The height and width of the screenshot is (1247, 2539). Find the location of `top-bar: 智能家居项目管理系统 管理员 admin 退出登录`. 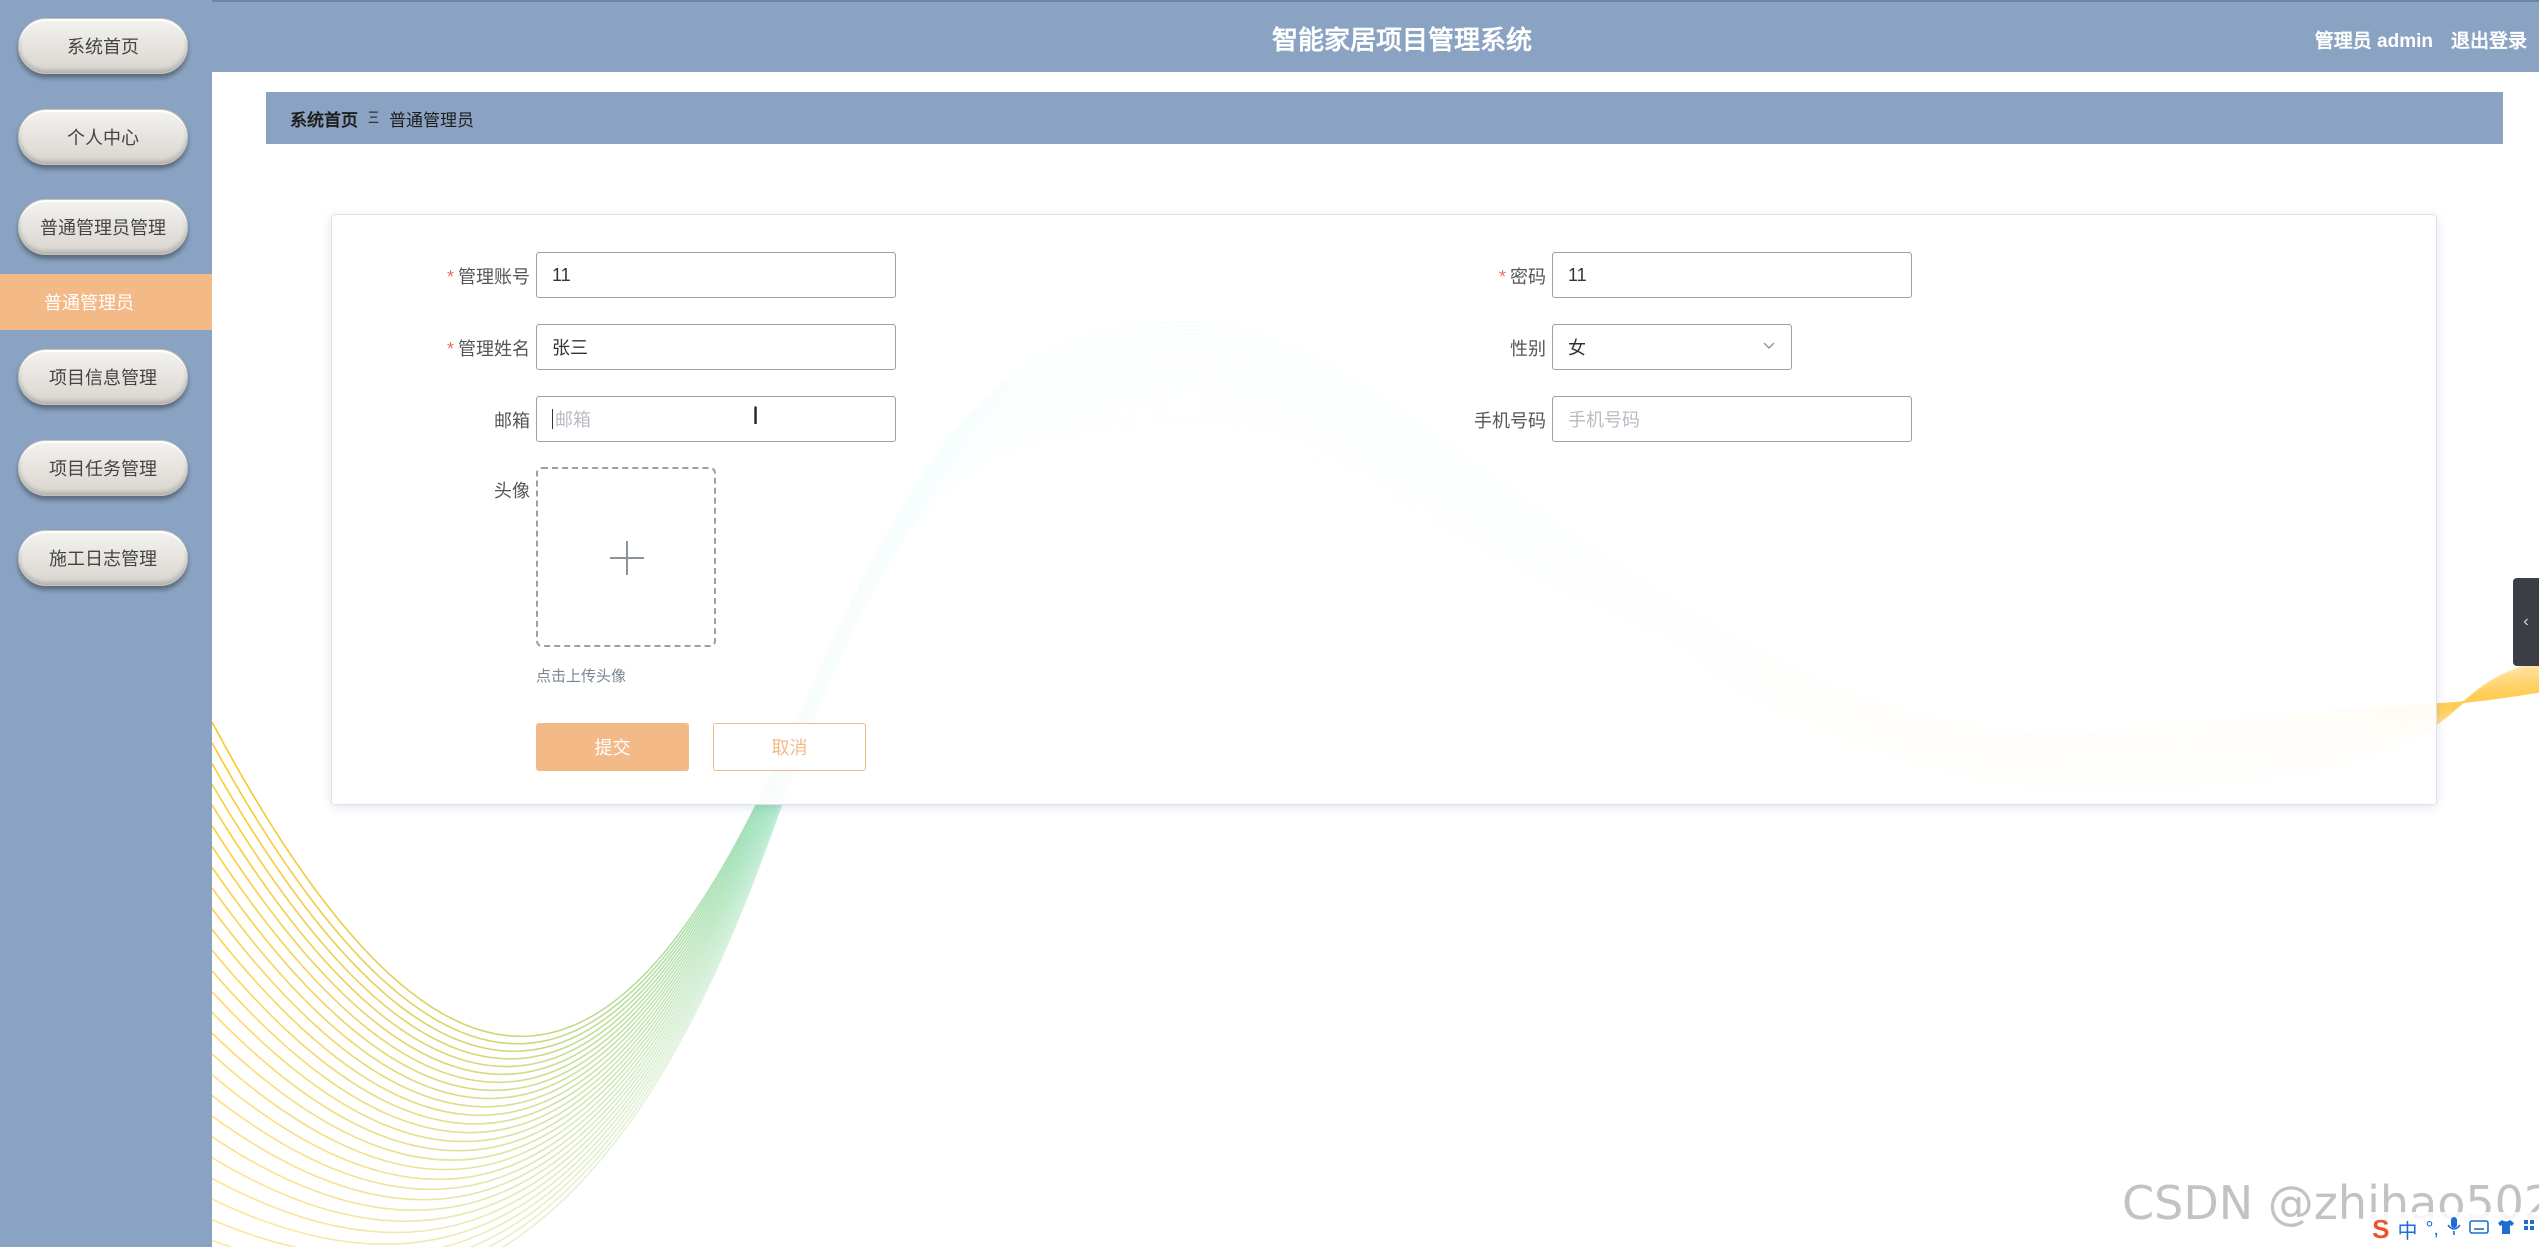

top-bar: 智能家居项目管理系统 管理员 admin 退出登录 is located at coordinates (1375, 36).